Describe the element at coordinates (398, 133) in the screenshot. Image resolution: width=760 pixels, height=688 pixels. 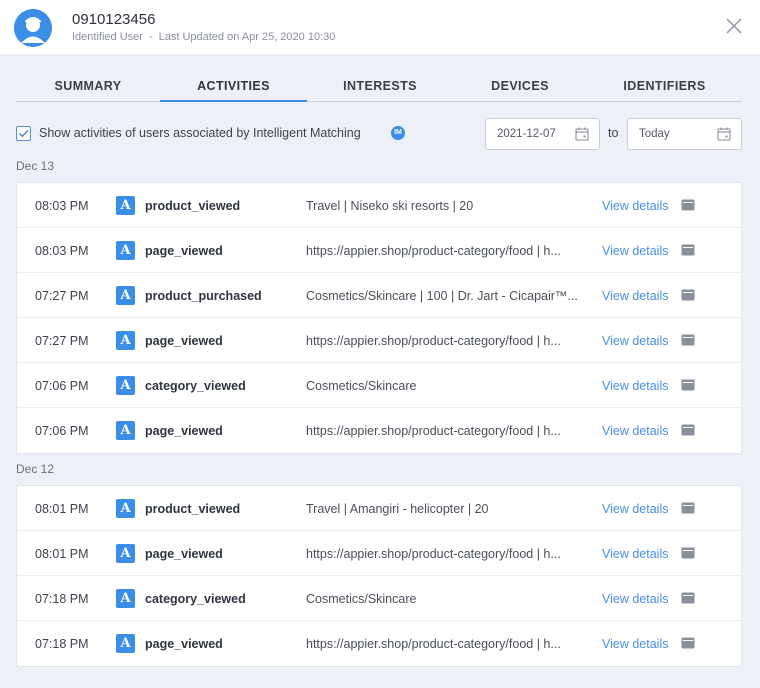
I see `intelligent-matching-icon: IM` at that location.